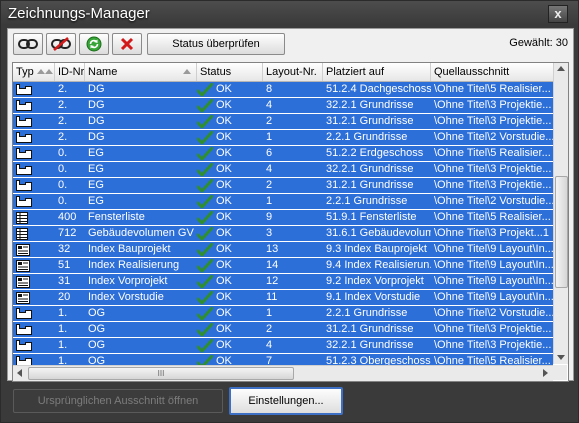  Describe the element at coordinates (94, 44) in the screenshot. I see `refresh-button` at that location.